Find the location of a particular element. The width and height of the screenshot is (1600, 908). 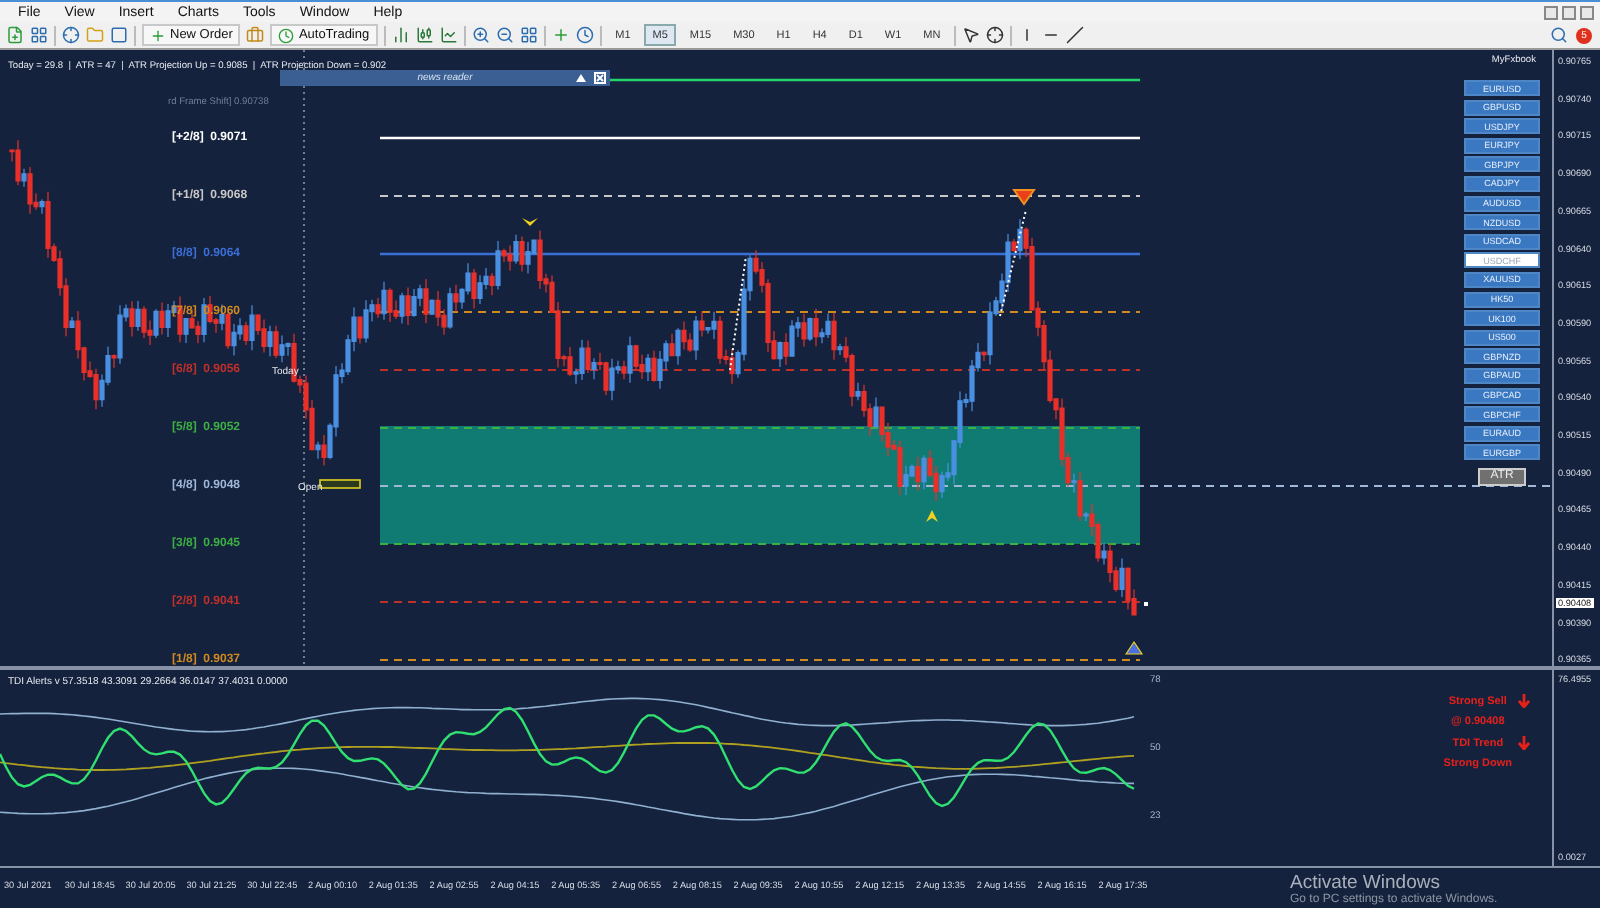

tile-icon is located at coordinates (528, 35).